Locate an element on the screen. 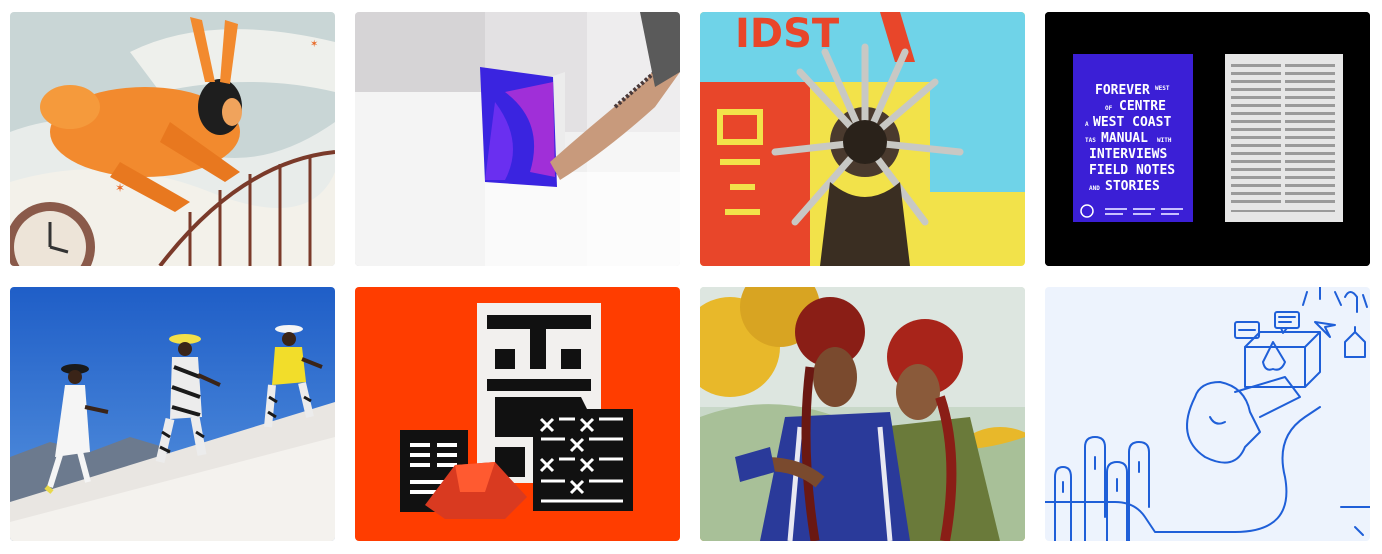 Image resolution: width=1382 pixels, height=554 pixels. poster-line-interviews: INTERVIEWS is located at coordinates (1128, 154).